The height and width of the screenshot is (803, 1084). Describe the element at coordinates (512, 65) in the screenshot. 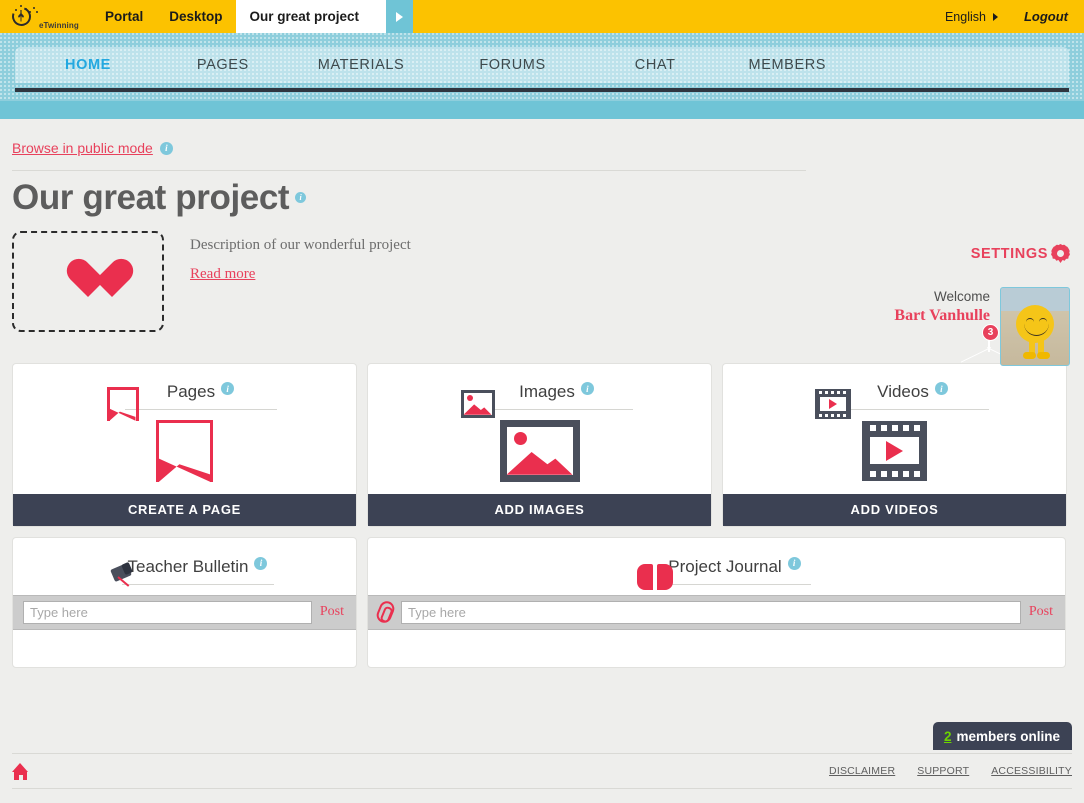

I see `nav-item-forums: FORUMS` at that location.